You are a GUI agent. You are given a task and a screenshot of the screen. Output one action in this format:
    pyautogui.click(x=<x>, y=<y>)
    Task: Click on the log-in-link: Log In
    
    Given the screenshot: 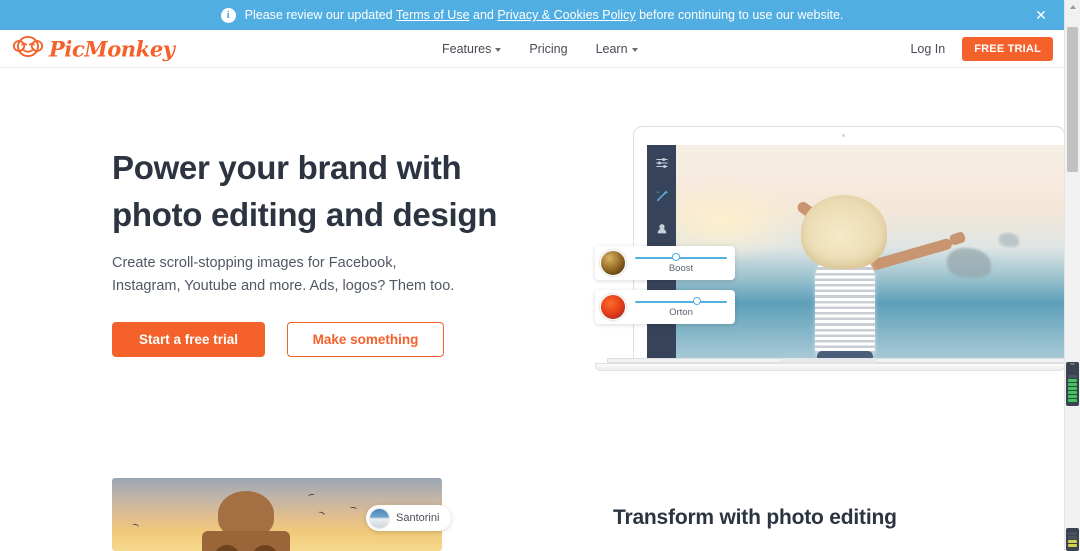 What is the action you would take?
    pyautogui.click(x=927, y=49)
    